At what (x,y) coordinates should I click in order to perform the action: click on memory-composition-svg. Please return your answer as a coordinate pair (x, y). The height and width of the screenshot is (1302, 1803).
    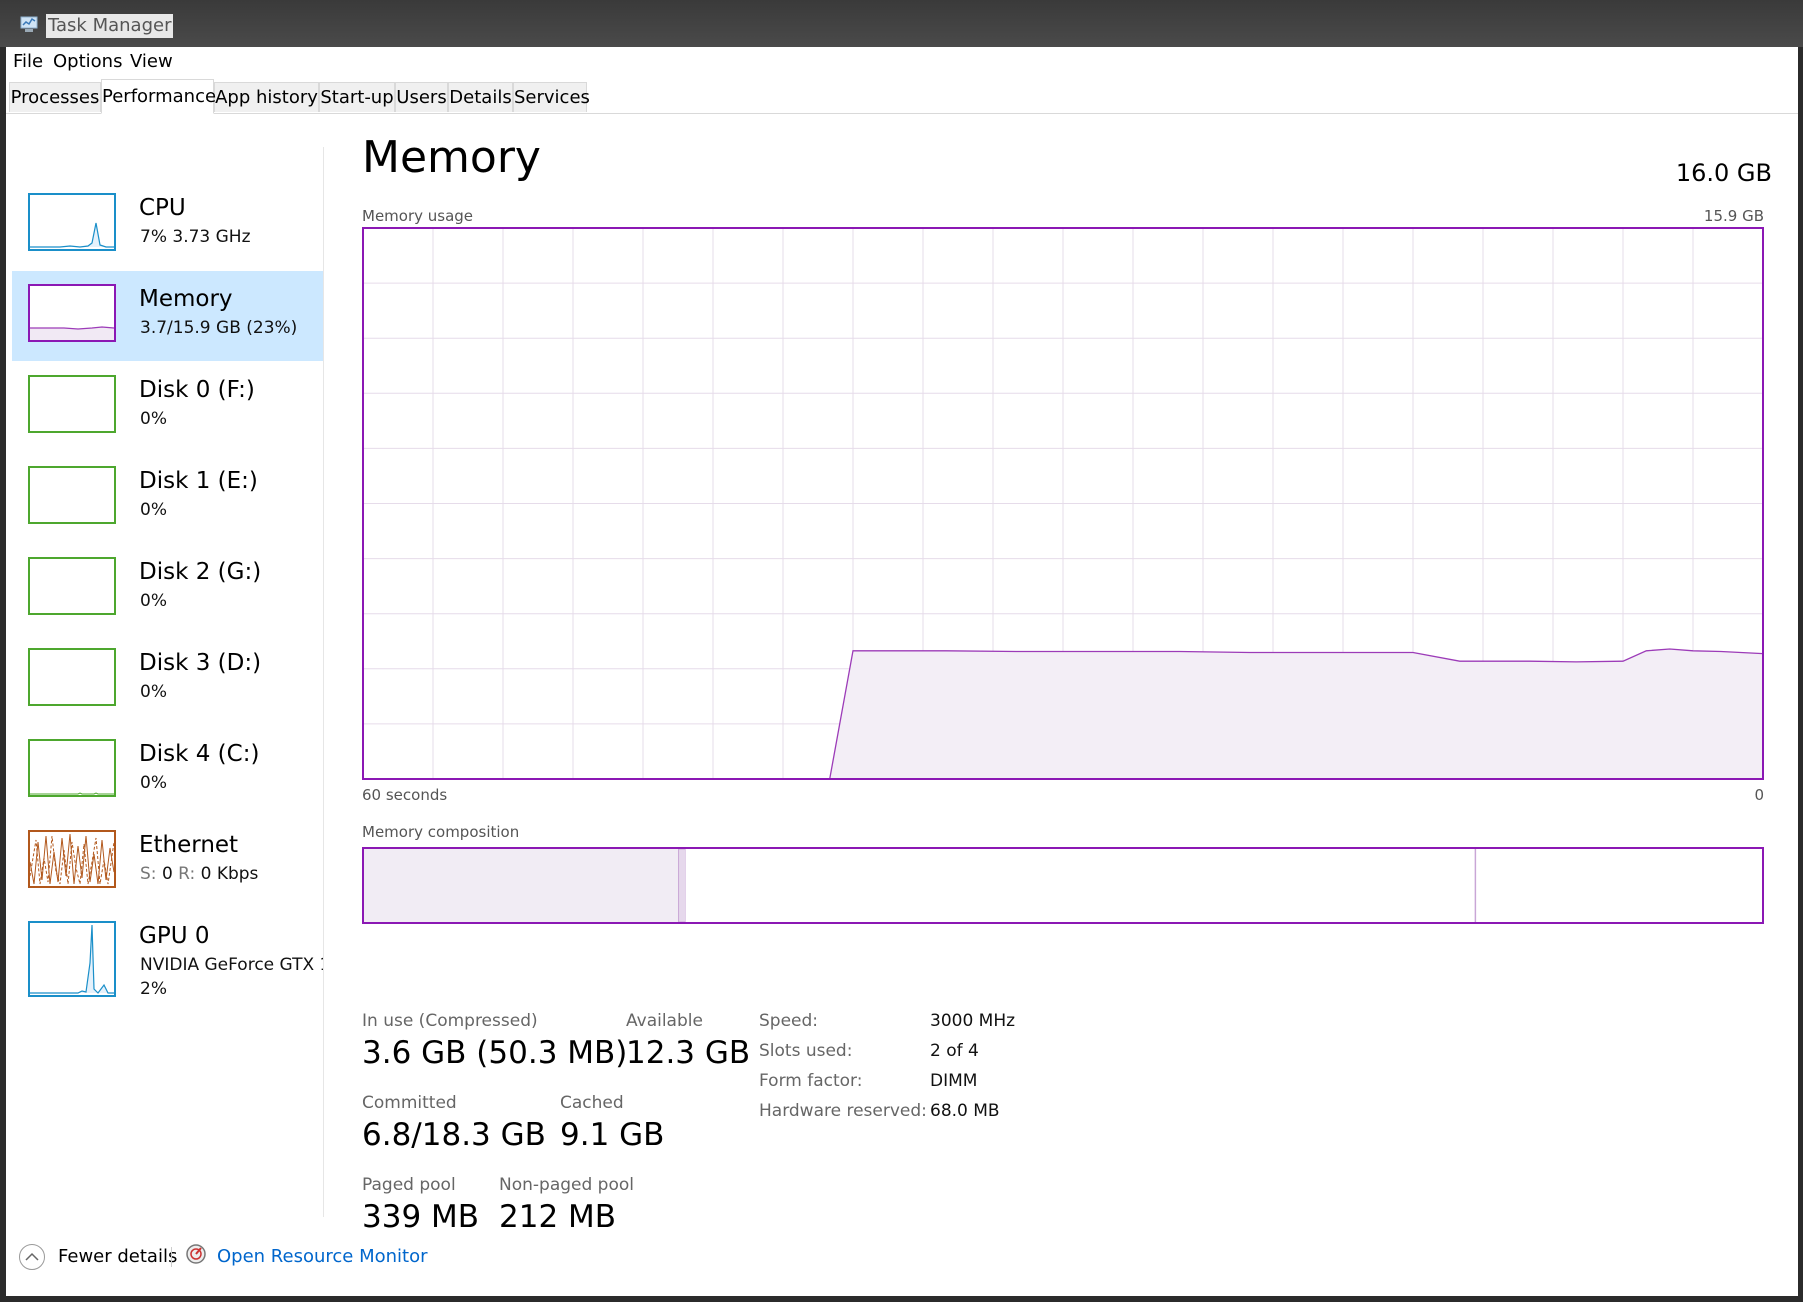
    Looking at the image, I should click on (1063, 885).